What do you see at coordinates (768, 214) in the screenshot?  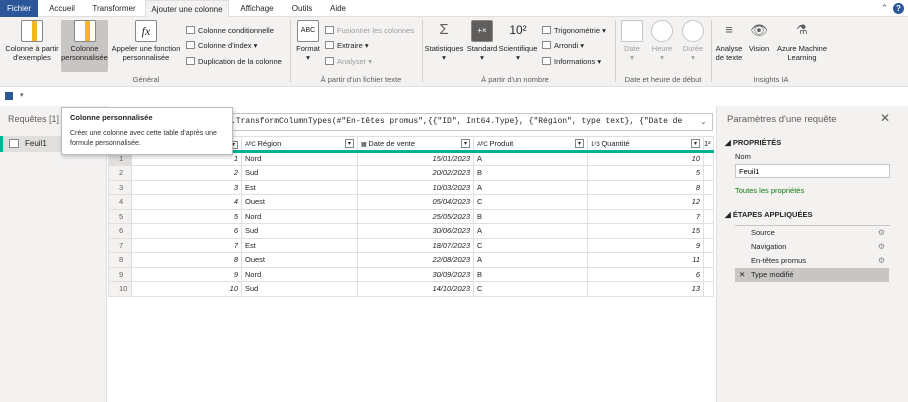 I see `applied-steps-header: ◢ ÉTAPES APPLIQUÉES` at bounding box center [768, 214].